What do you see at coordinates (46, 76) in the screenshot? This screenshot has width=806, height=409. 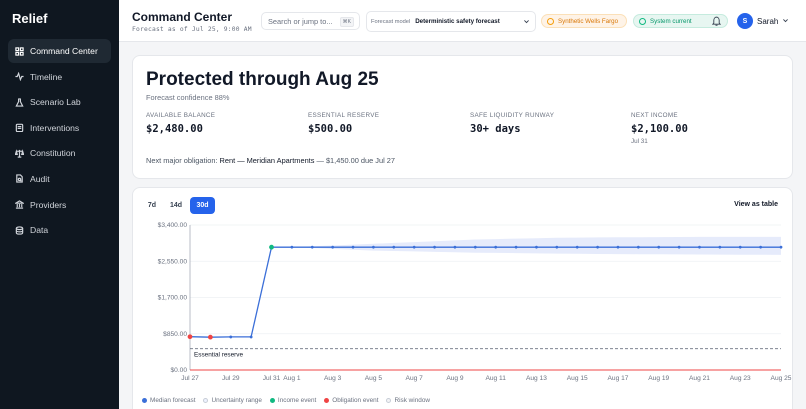 I see `sidebar-item-label: Timeline` at bounding box center [46, 76].